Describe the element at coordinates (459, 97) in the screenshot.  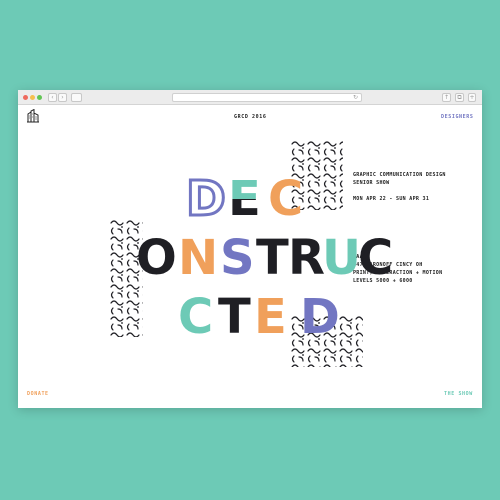
I see `tabs-icon: ⧉` at that location.